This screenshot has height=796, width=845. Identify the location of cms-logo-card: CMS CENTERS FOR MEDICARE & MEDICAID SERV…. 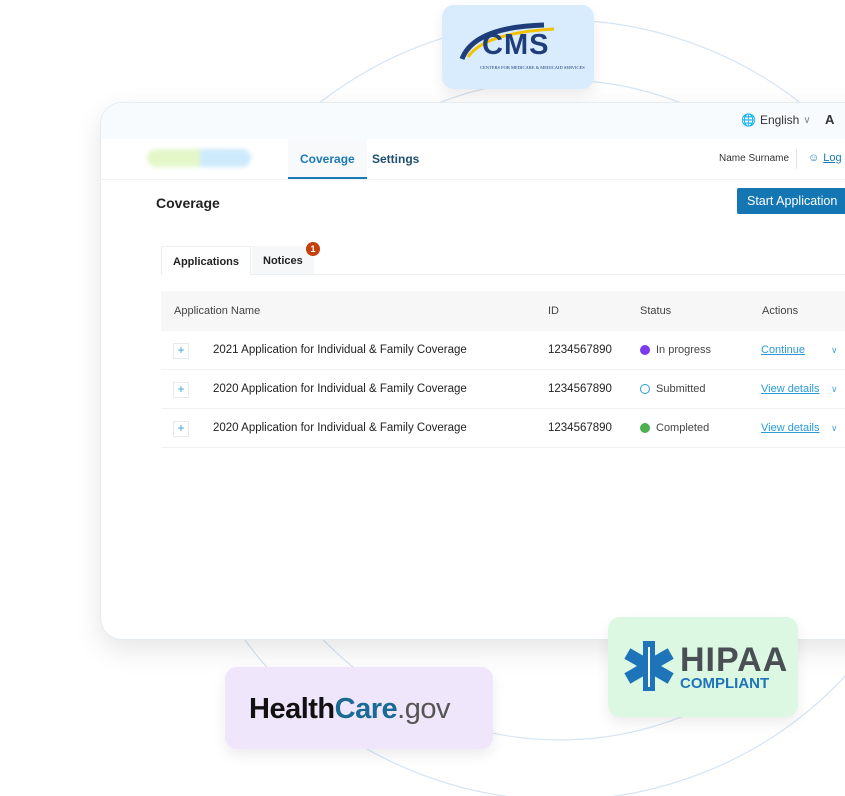
(518, 47).